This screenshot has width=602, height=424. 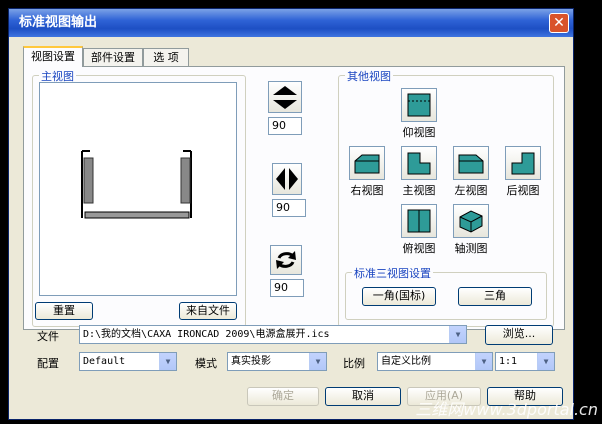 I want to click on mode-label: 模式, so click(x=206, y=363).